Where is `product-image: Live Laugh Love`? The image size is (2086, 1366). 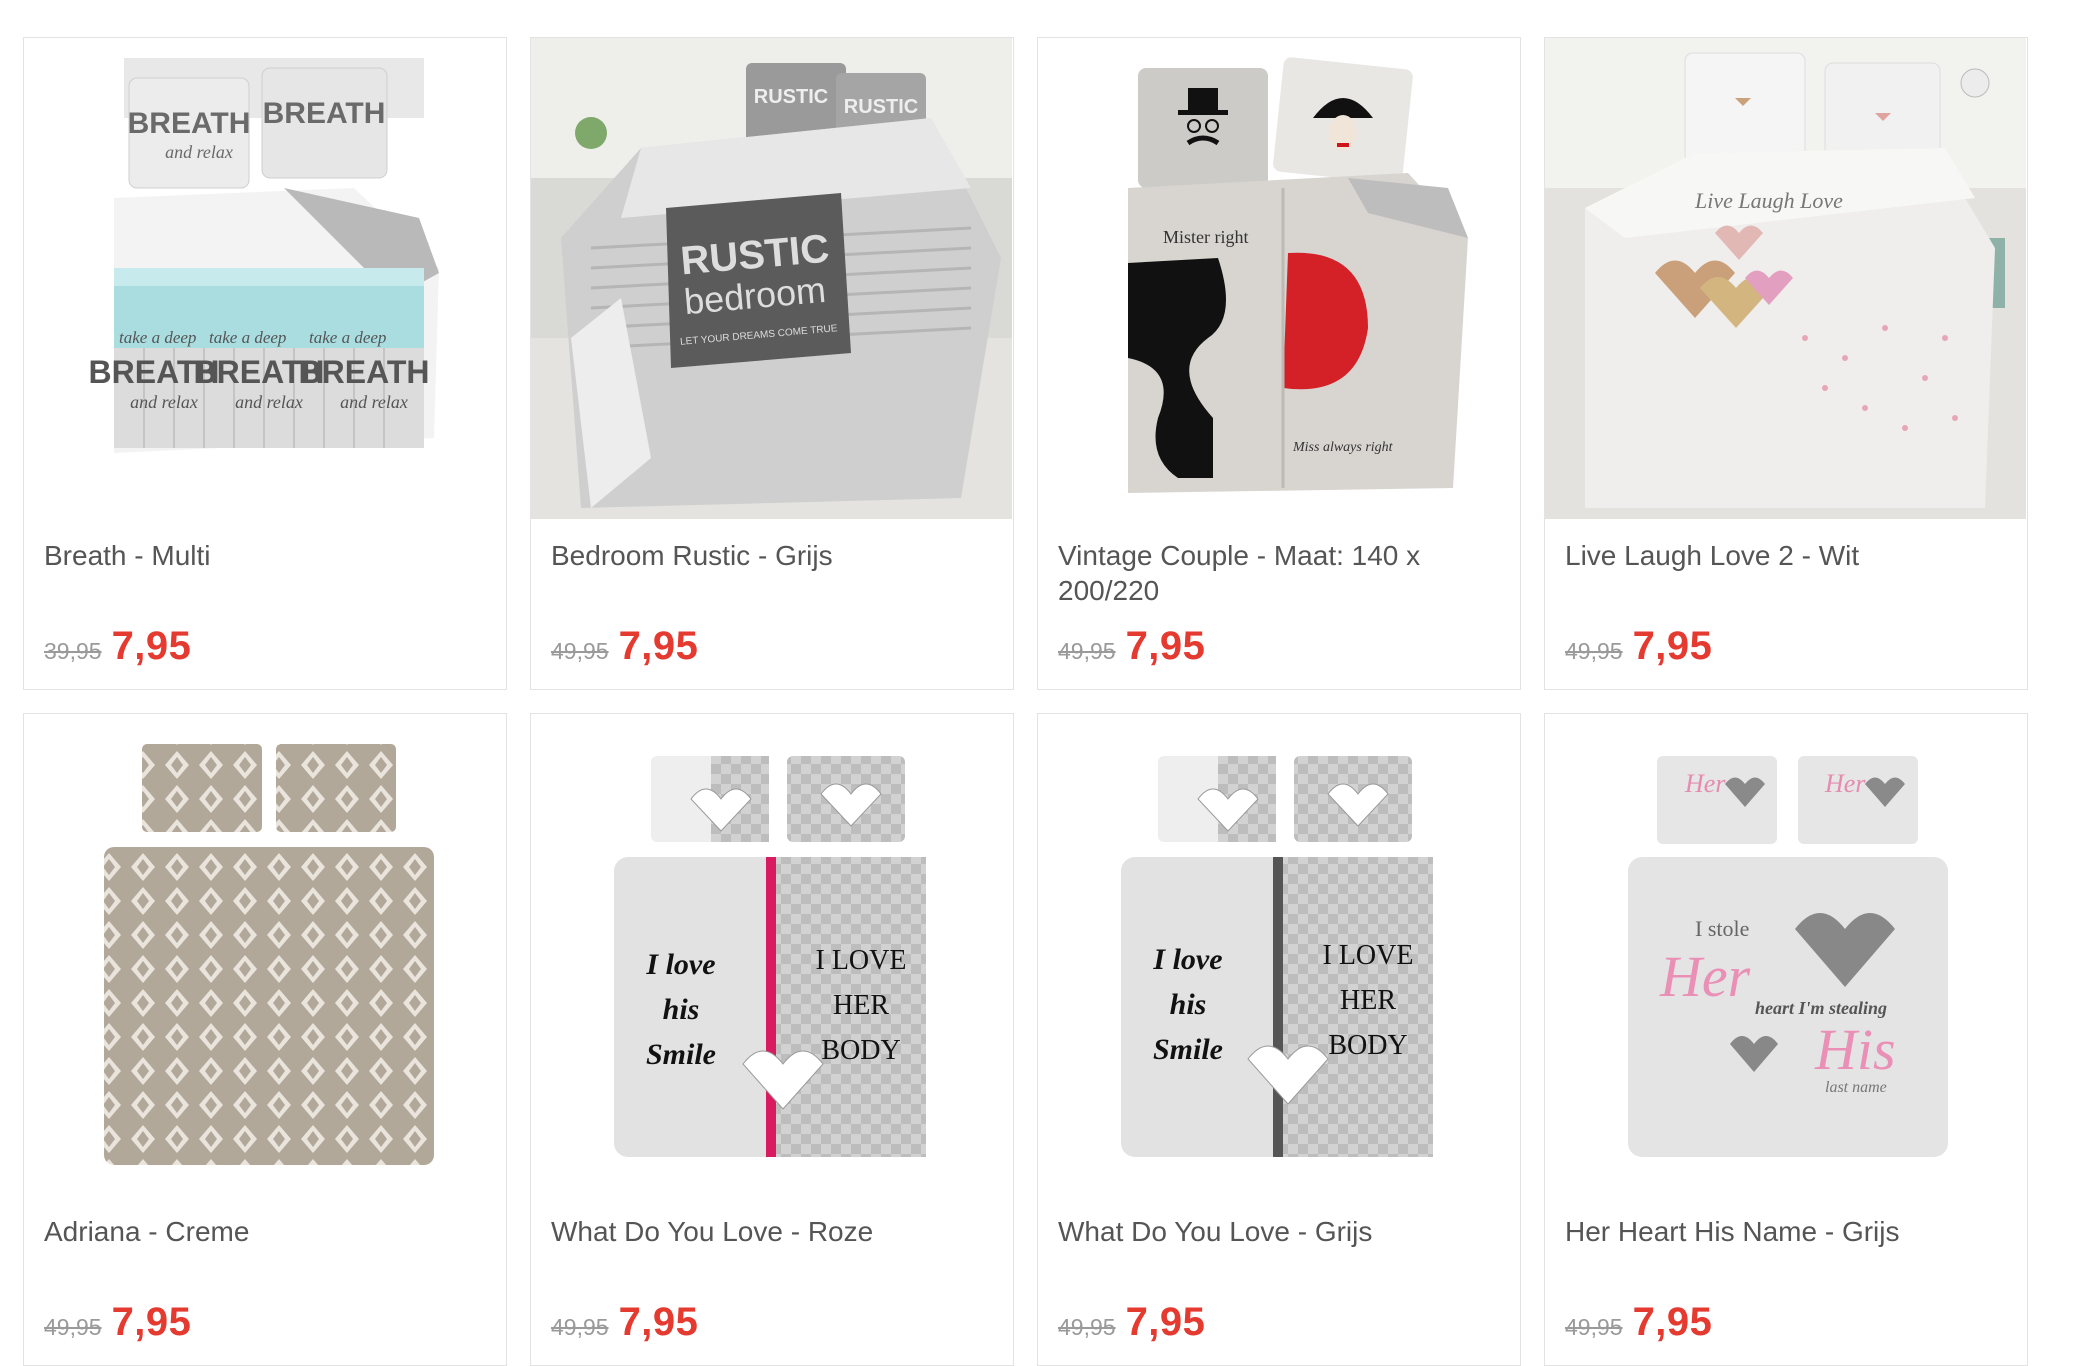
product-image: Live Laugh Love is located at coordinates (1785, 278).